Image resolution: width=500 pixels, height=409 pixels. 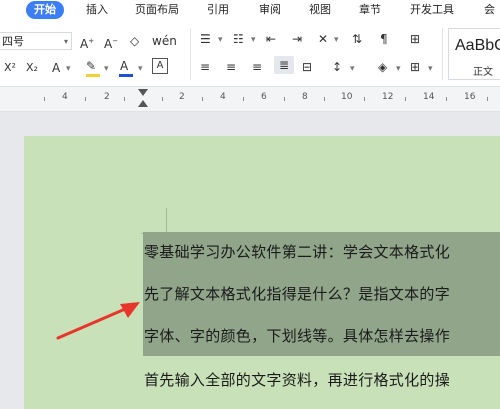 I want to click on distributed-icon: ⊟, so click(x=307, y=67).